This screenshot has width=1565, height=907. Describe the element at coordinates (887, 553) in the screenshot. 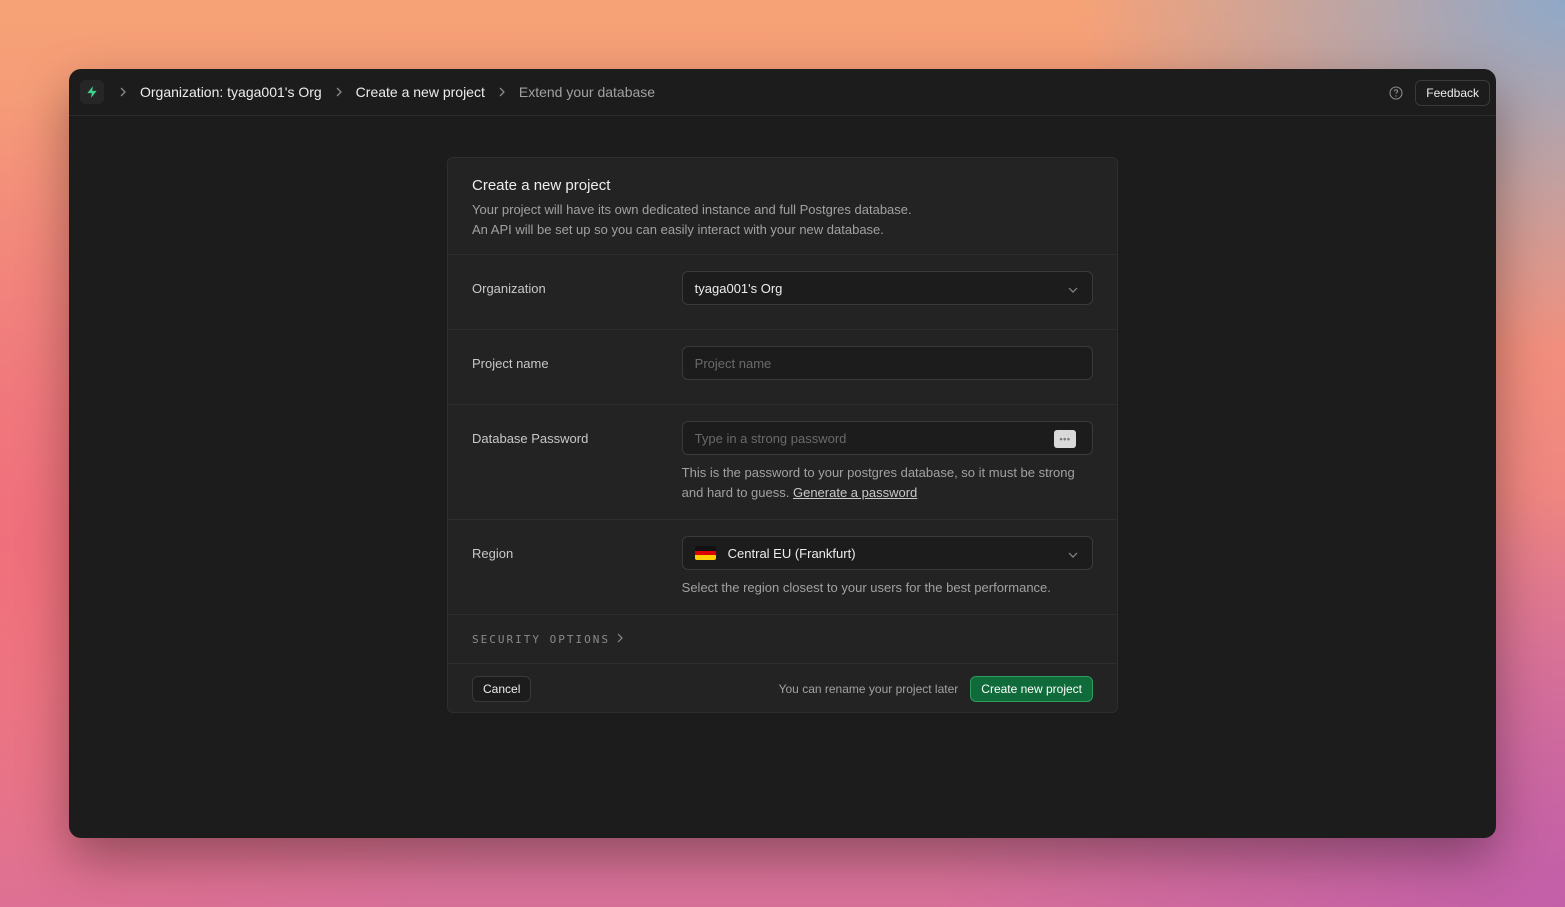

I see `region-select: Central EU (Frankfurt)` at that location.